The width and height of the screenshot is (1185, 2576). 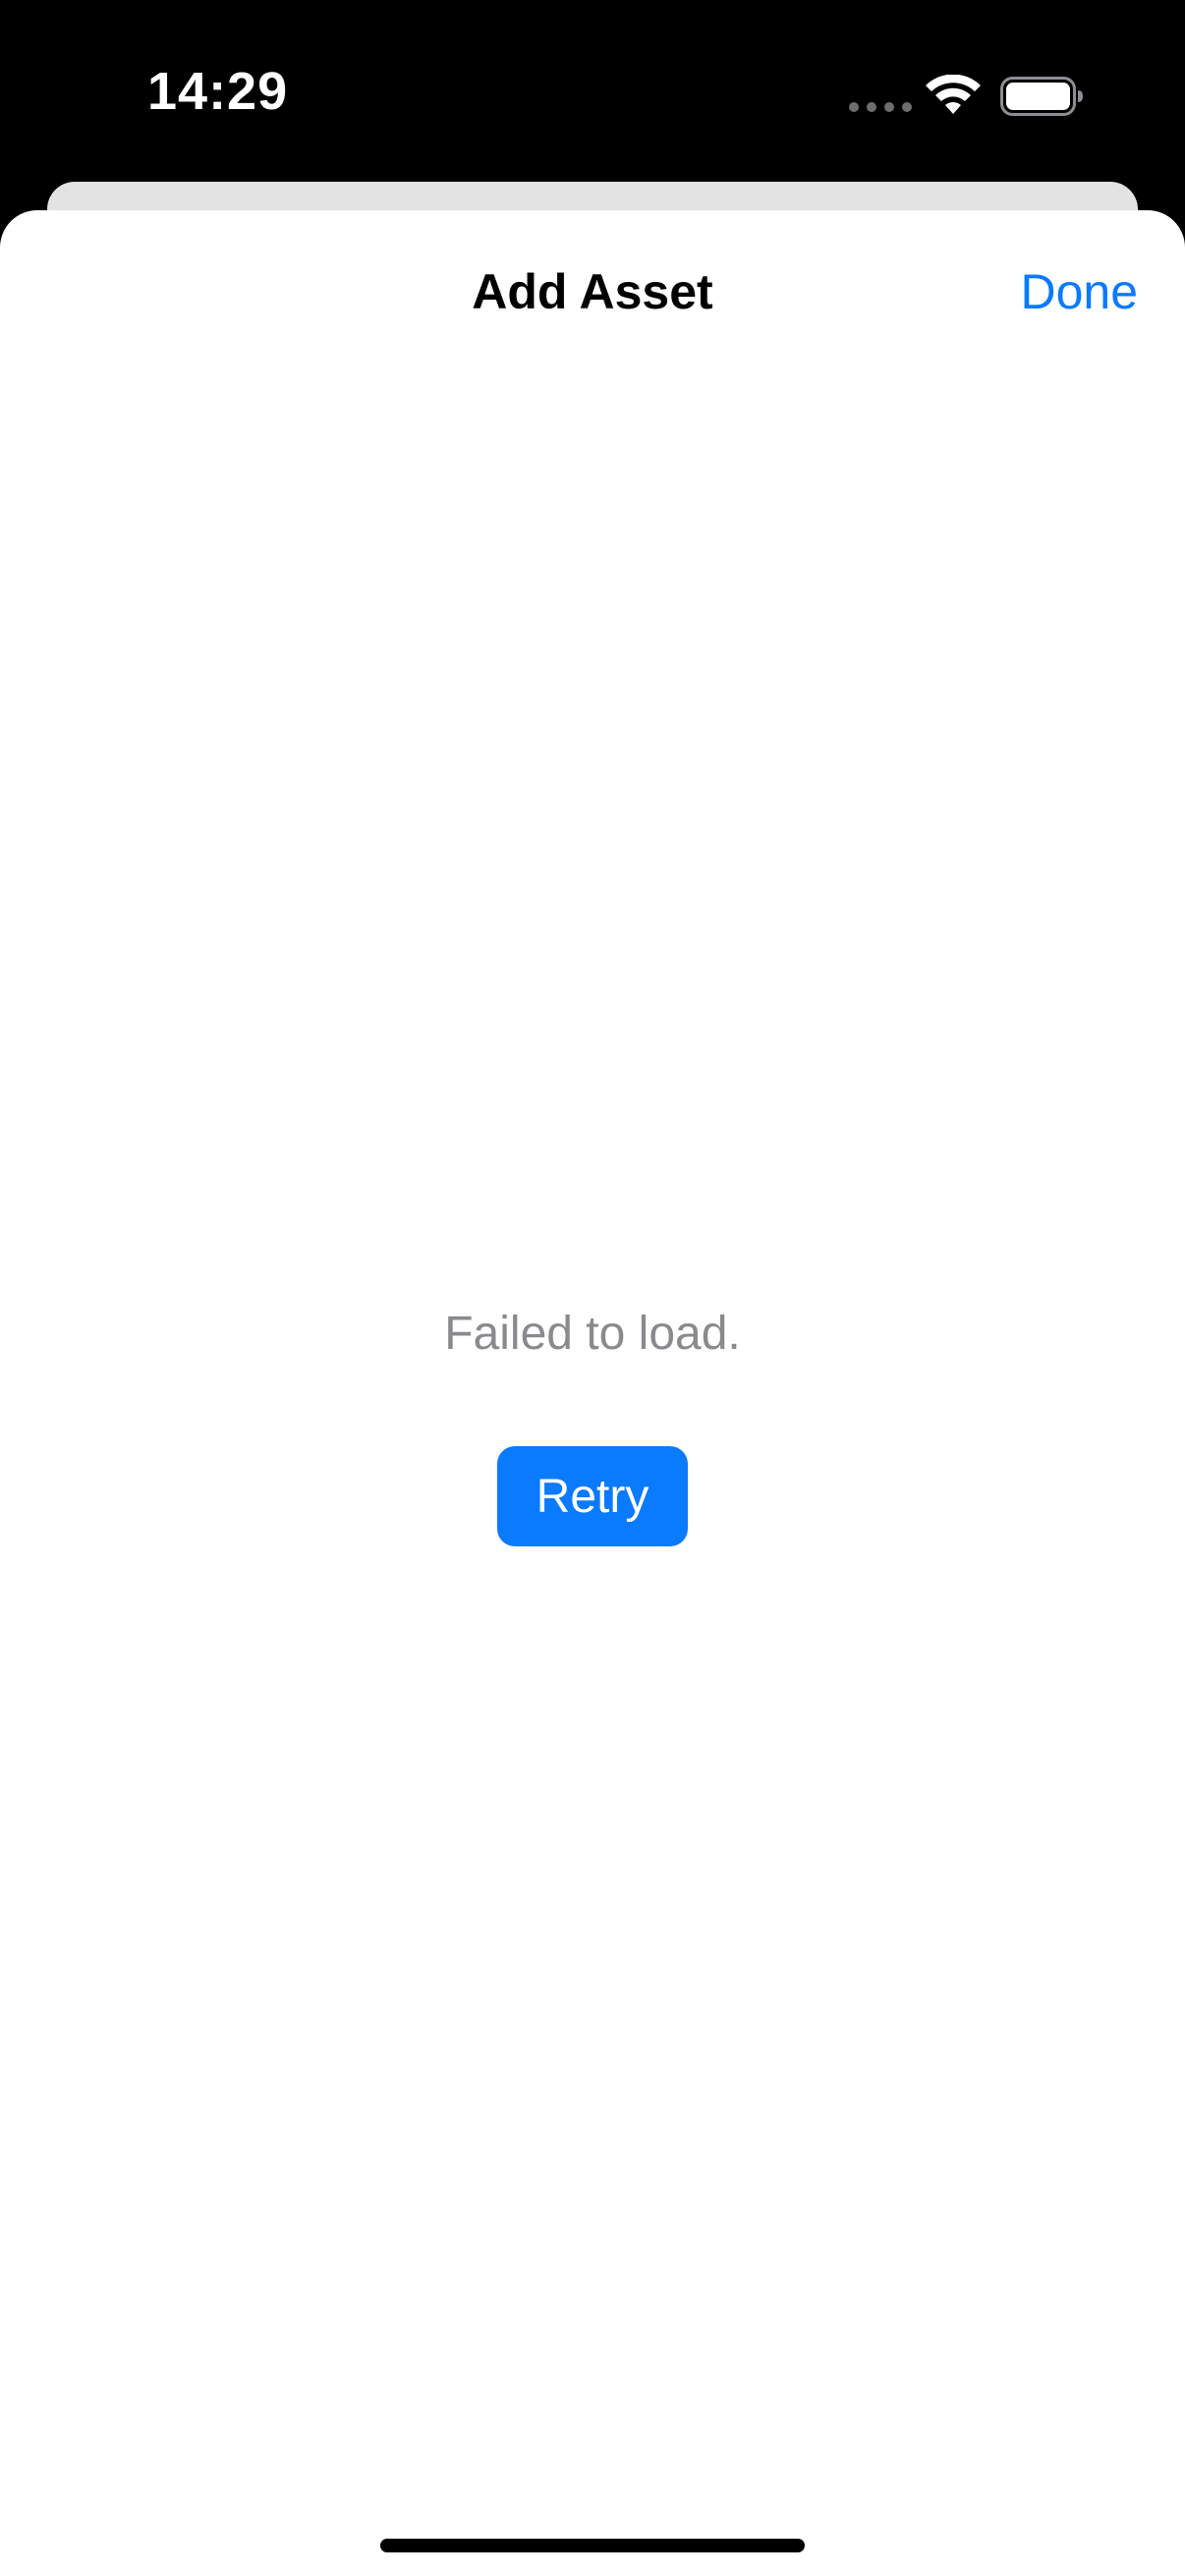 I want to click on sheet-title: Add Asset, so click(x=592, y=291).